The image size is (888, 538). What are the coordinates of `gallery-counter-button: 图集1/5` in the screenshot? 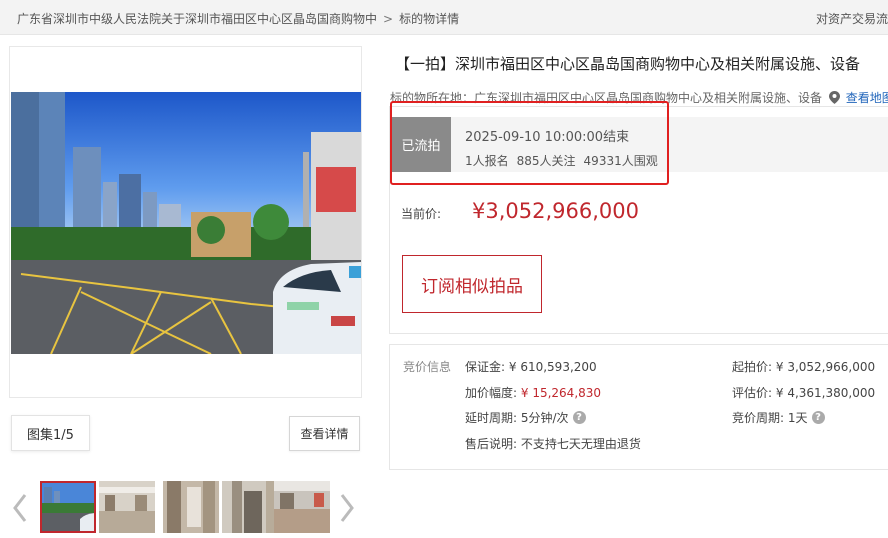 It's located at (50, 433).